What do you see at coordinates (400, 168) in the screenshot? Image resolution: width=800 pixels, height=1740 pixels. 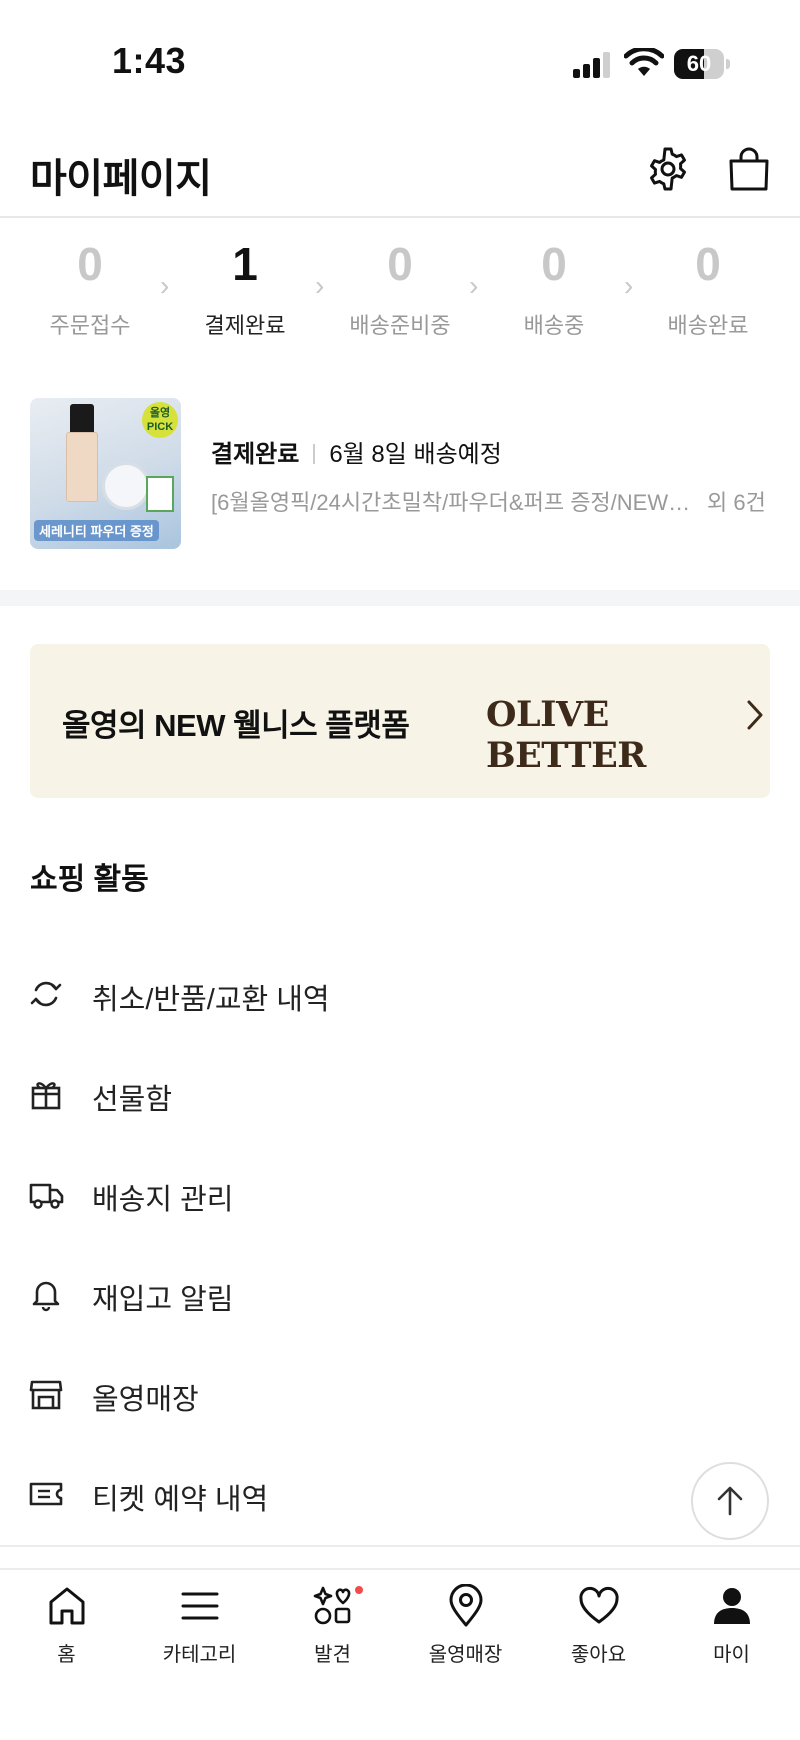 I see `header: 마이페이지` at bounding box center [400, 168].